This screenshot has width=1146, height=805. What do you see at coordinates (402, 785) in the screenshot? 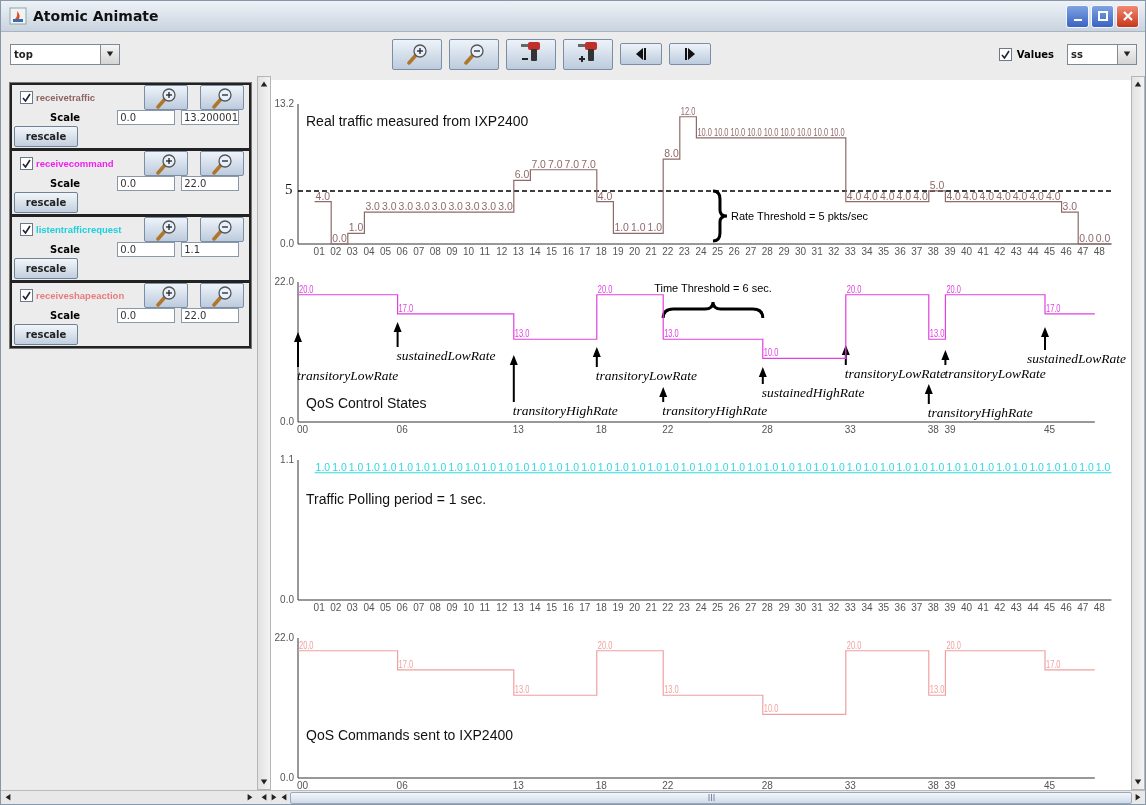
I see `x-tick-label: 06` at bounding box center [402, 785].